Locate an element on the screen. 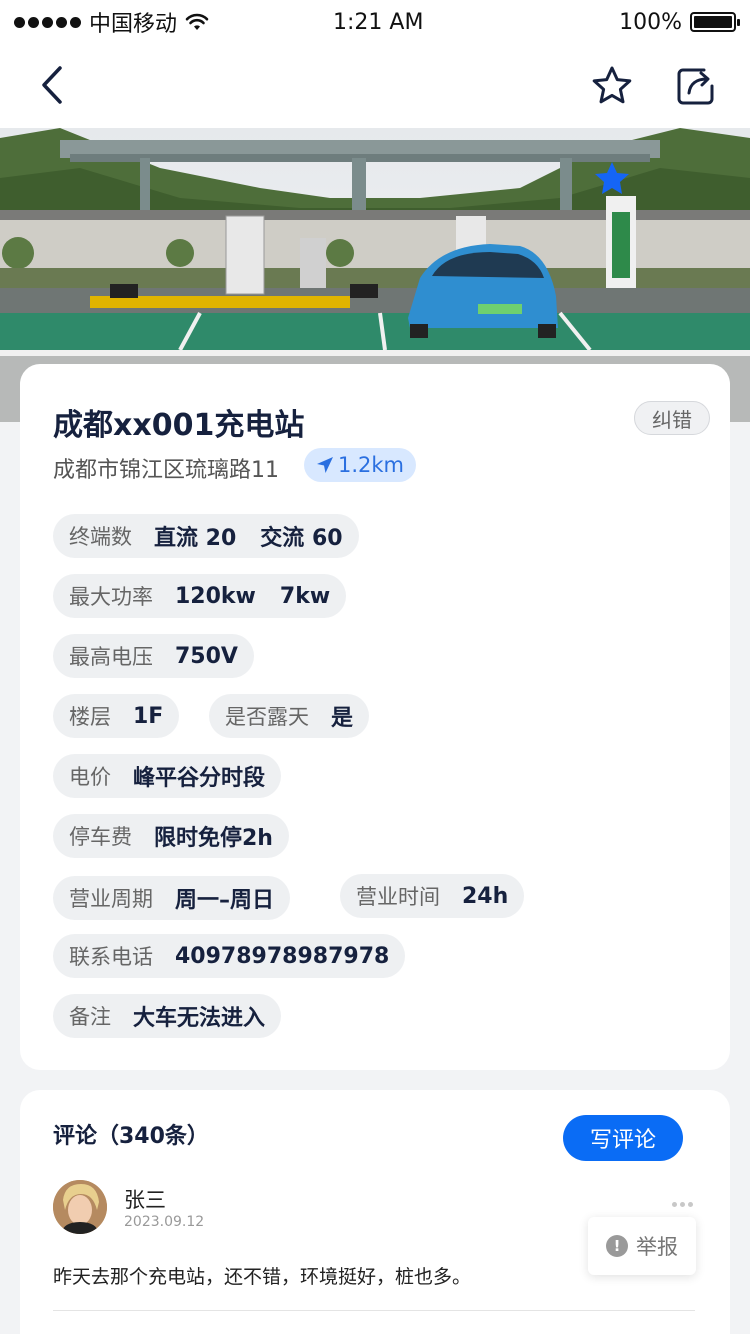 The height and width of the screenshot is (1334, 750). status-bar: 中国移动 1:21 AM 100% is located at coordinates (375, 22).